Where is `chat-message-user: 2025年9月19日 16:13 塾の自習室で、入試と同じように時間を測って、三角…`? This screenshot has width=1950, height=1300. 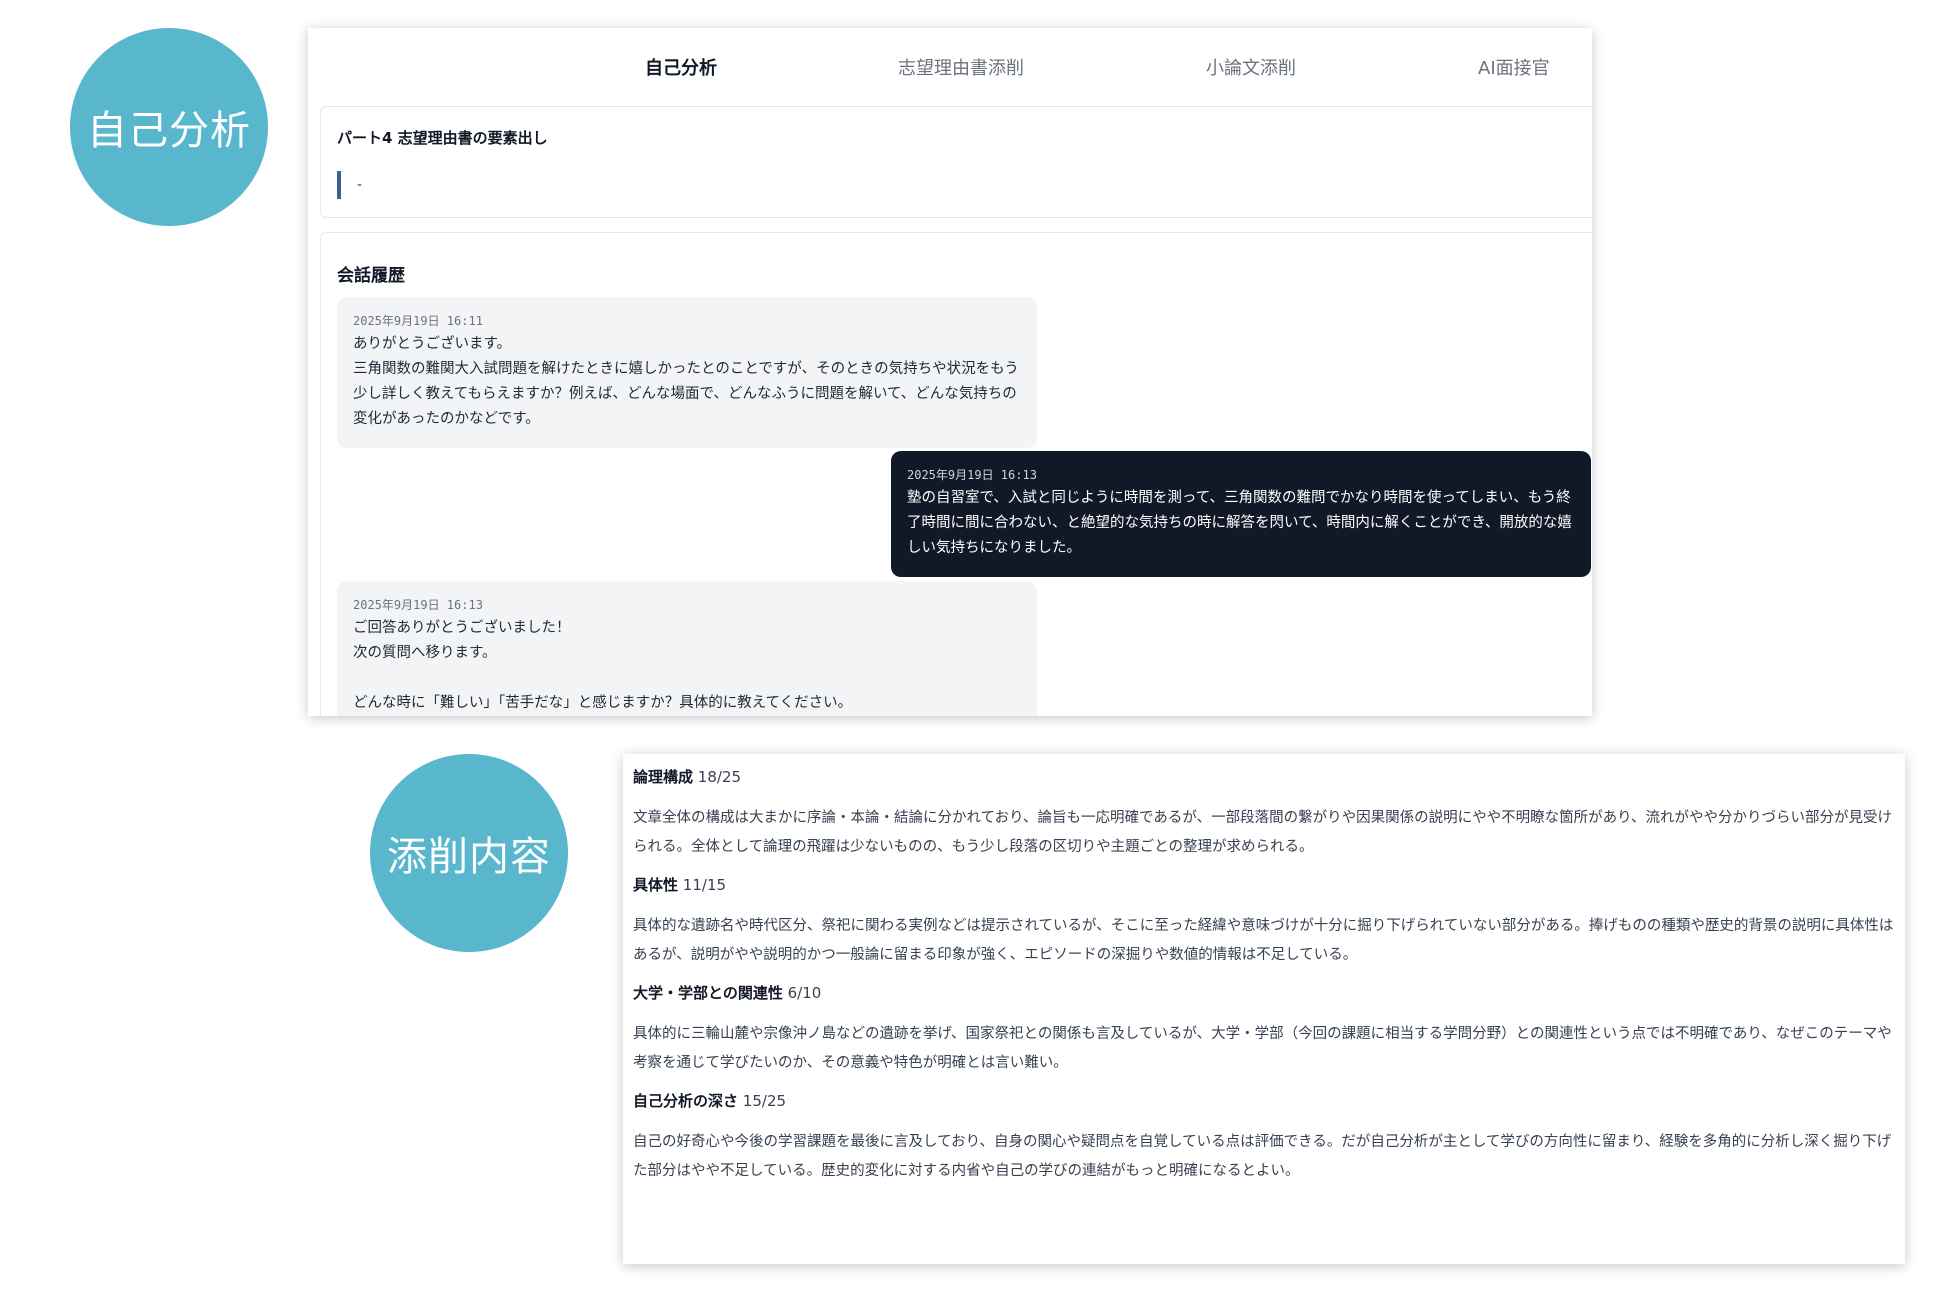 chat-message-user: 2025年9月19日 16:13 塾の自習室で、入試と同じように時間を測って、三角… is located at coordinates (1241, 514).